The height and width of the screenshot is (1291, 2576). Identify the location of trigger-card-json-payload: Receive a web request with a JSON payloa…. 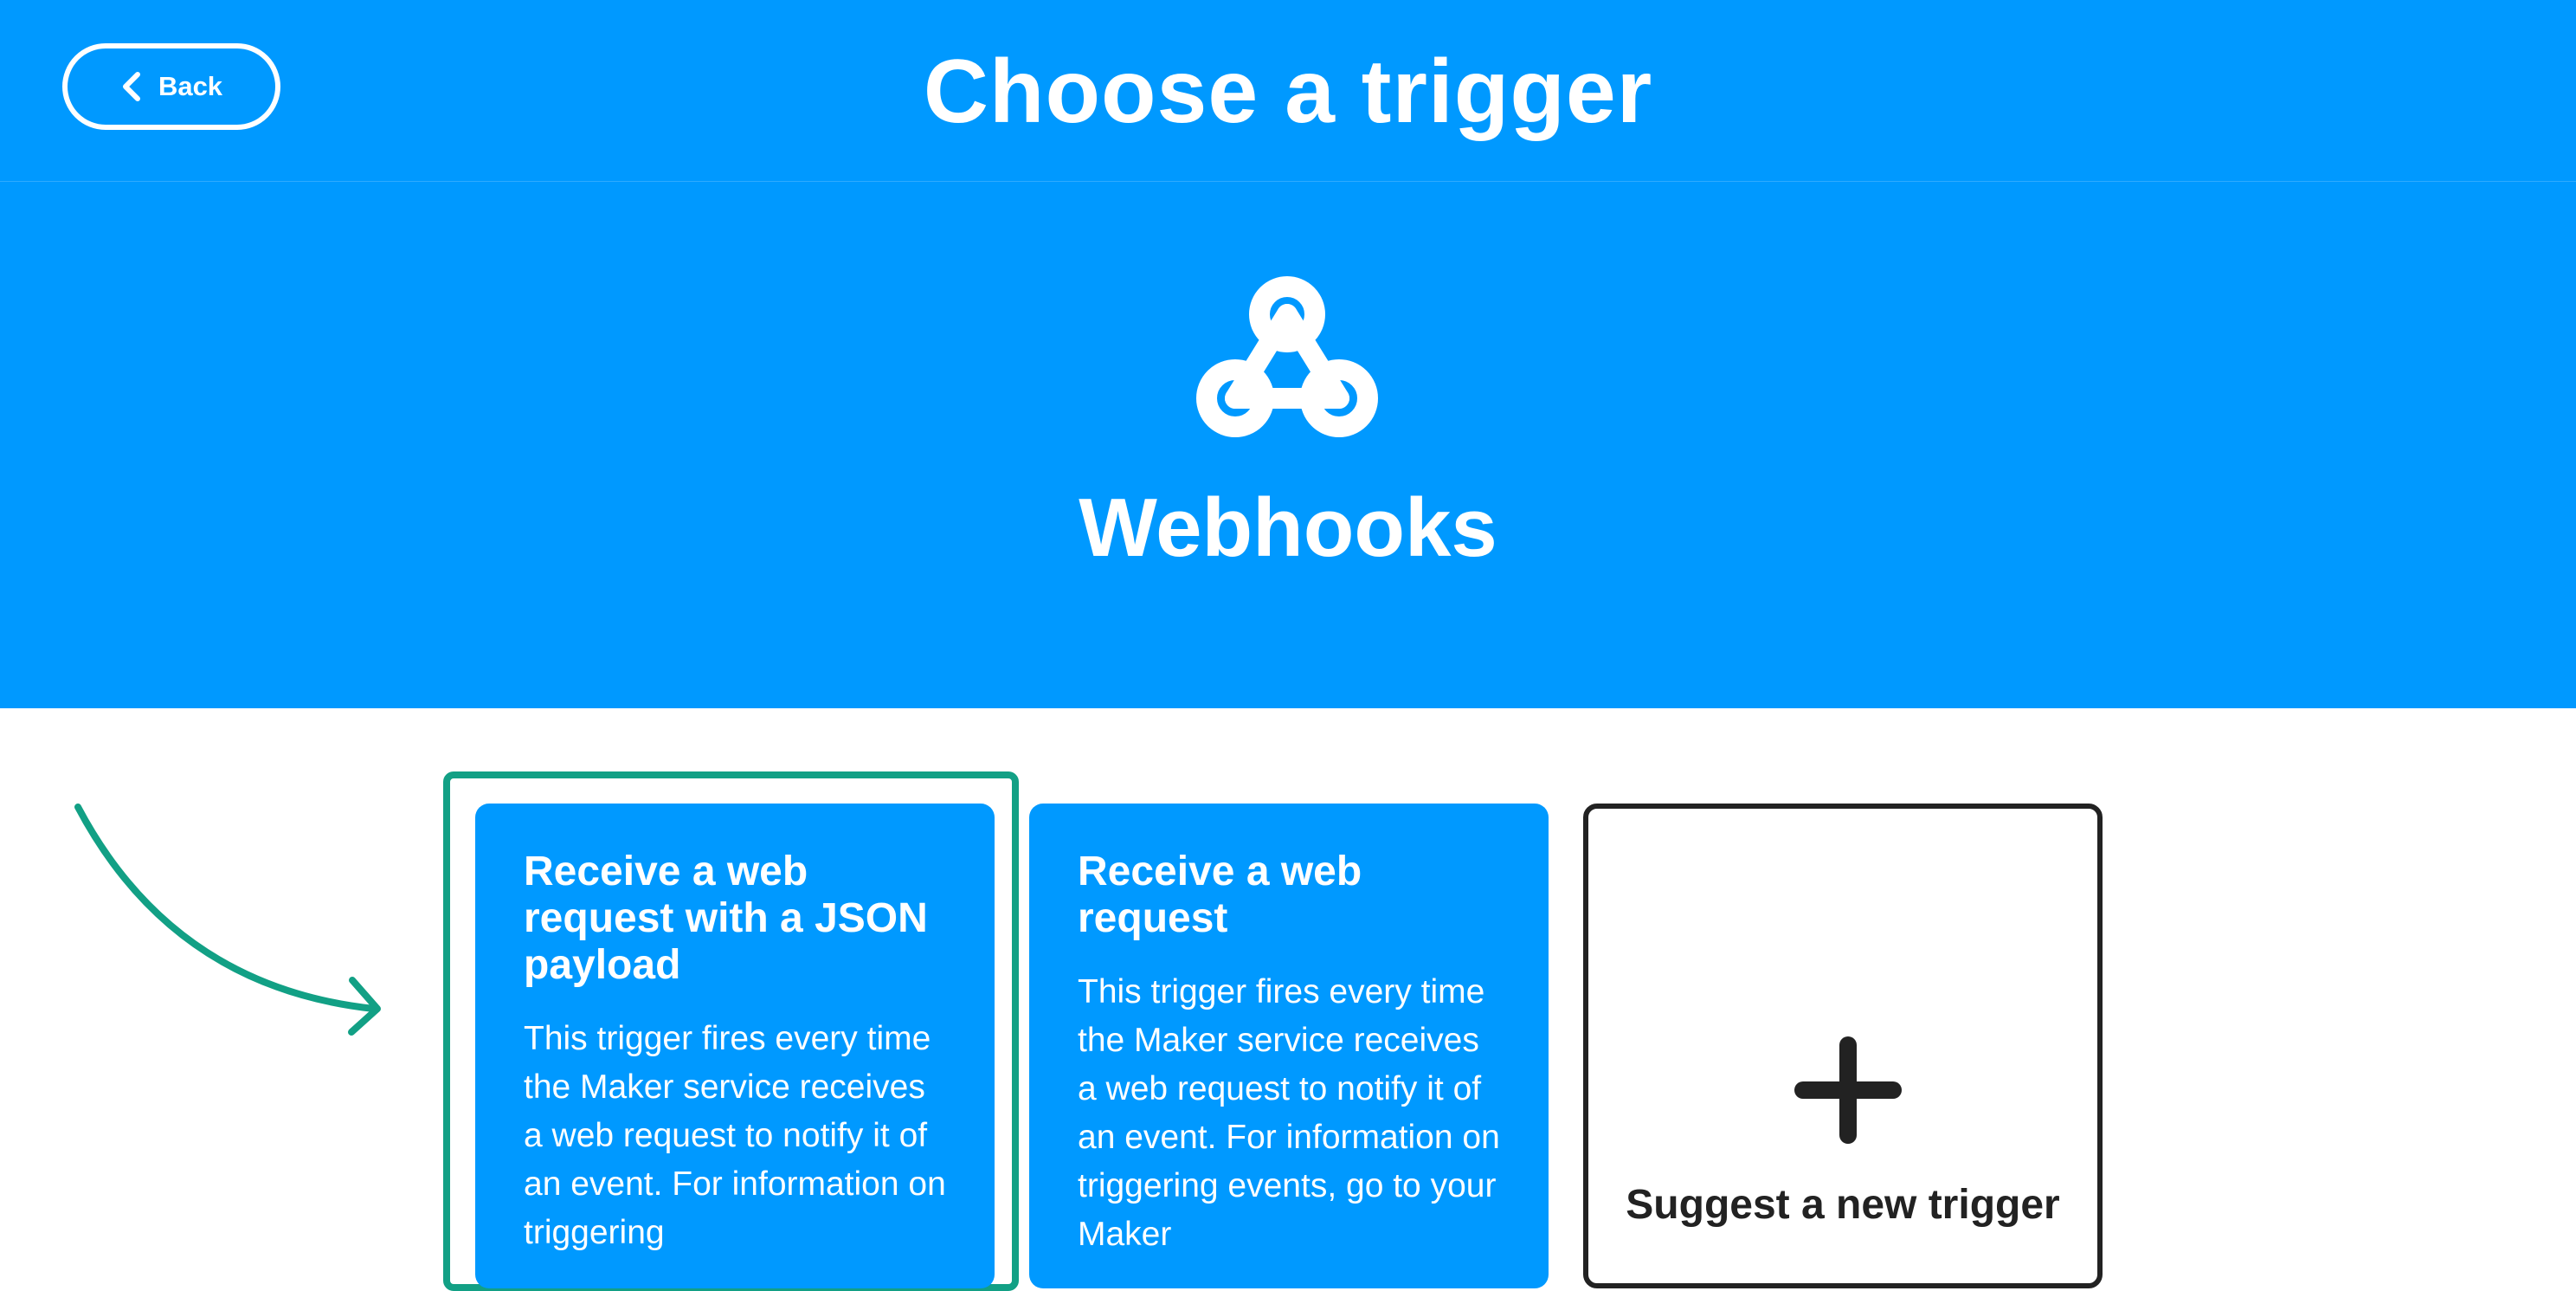
(735, 1046).